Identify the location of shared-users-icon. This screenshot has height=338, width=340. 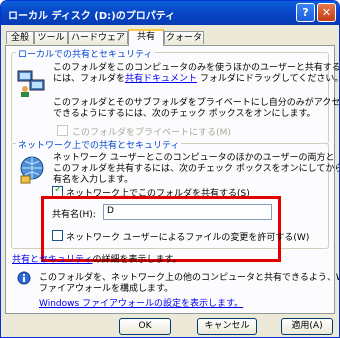
(31, 83).